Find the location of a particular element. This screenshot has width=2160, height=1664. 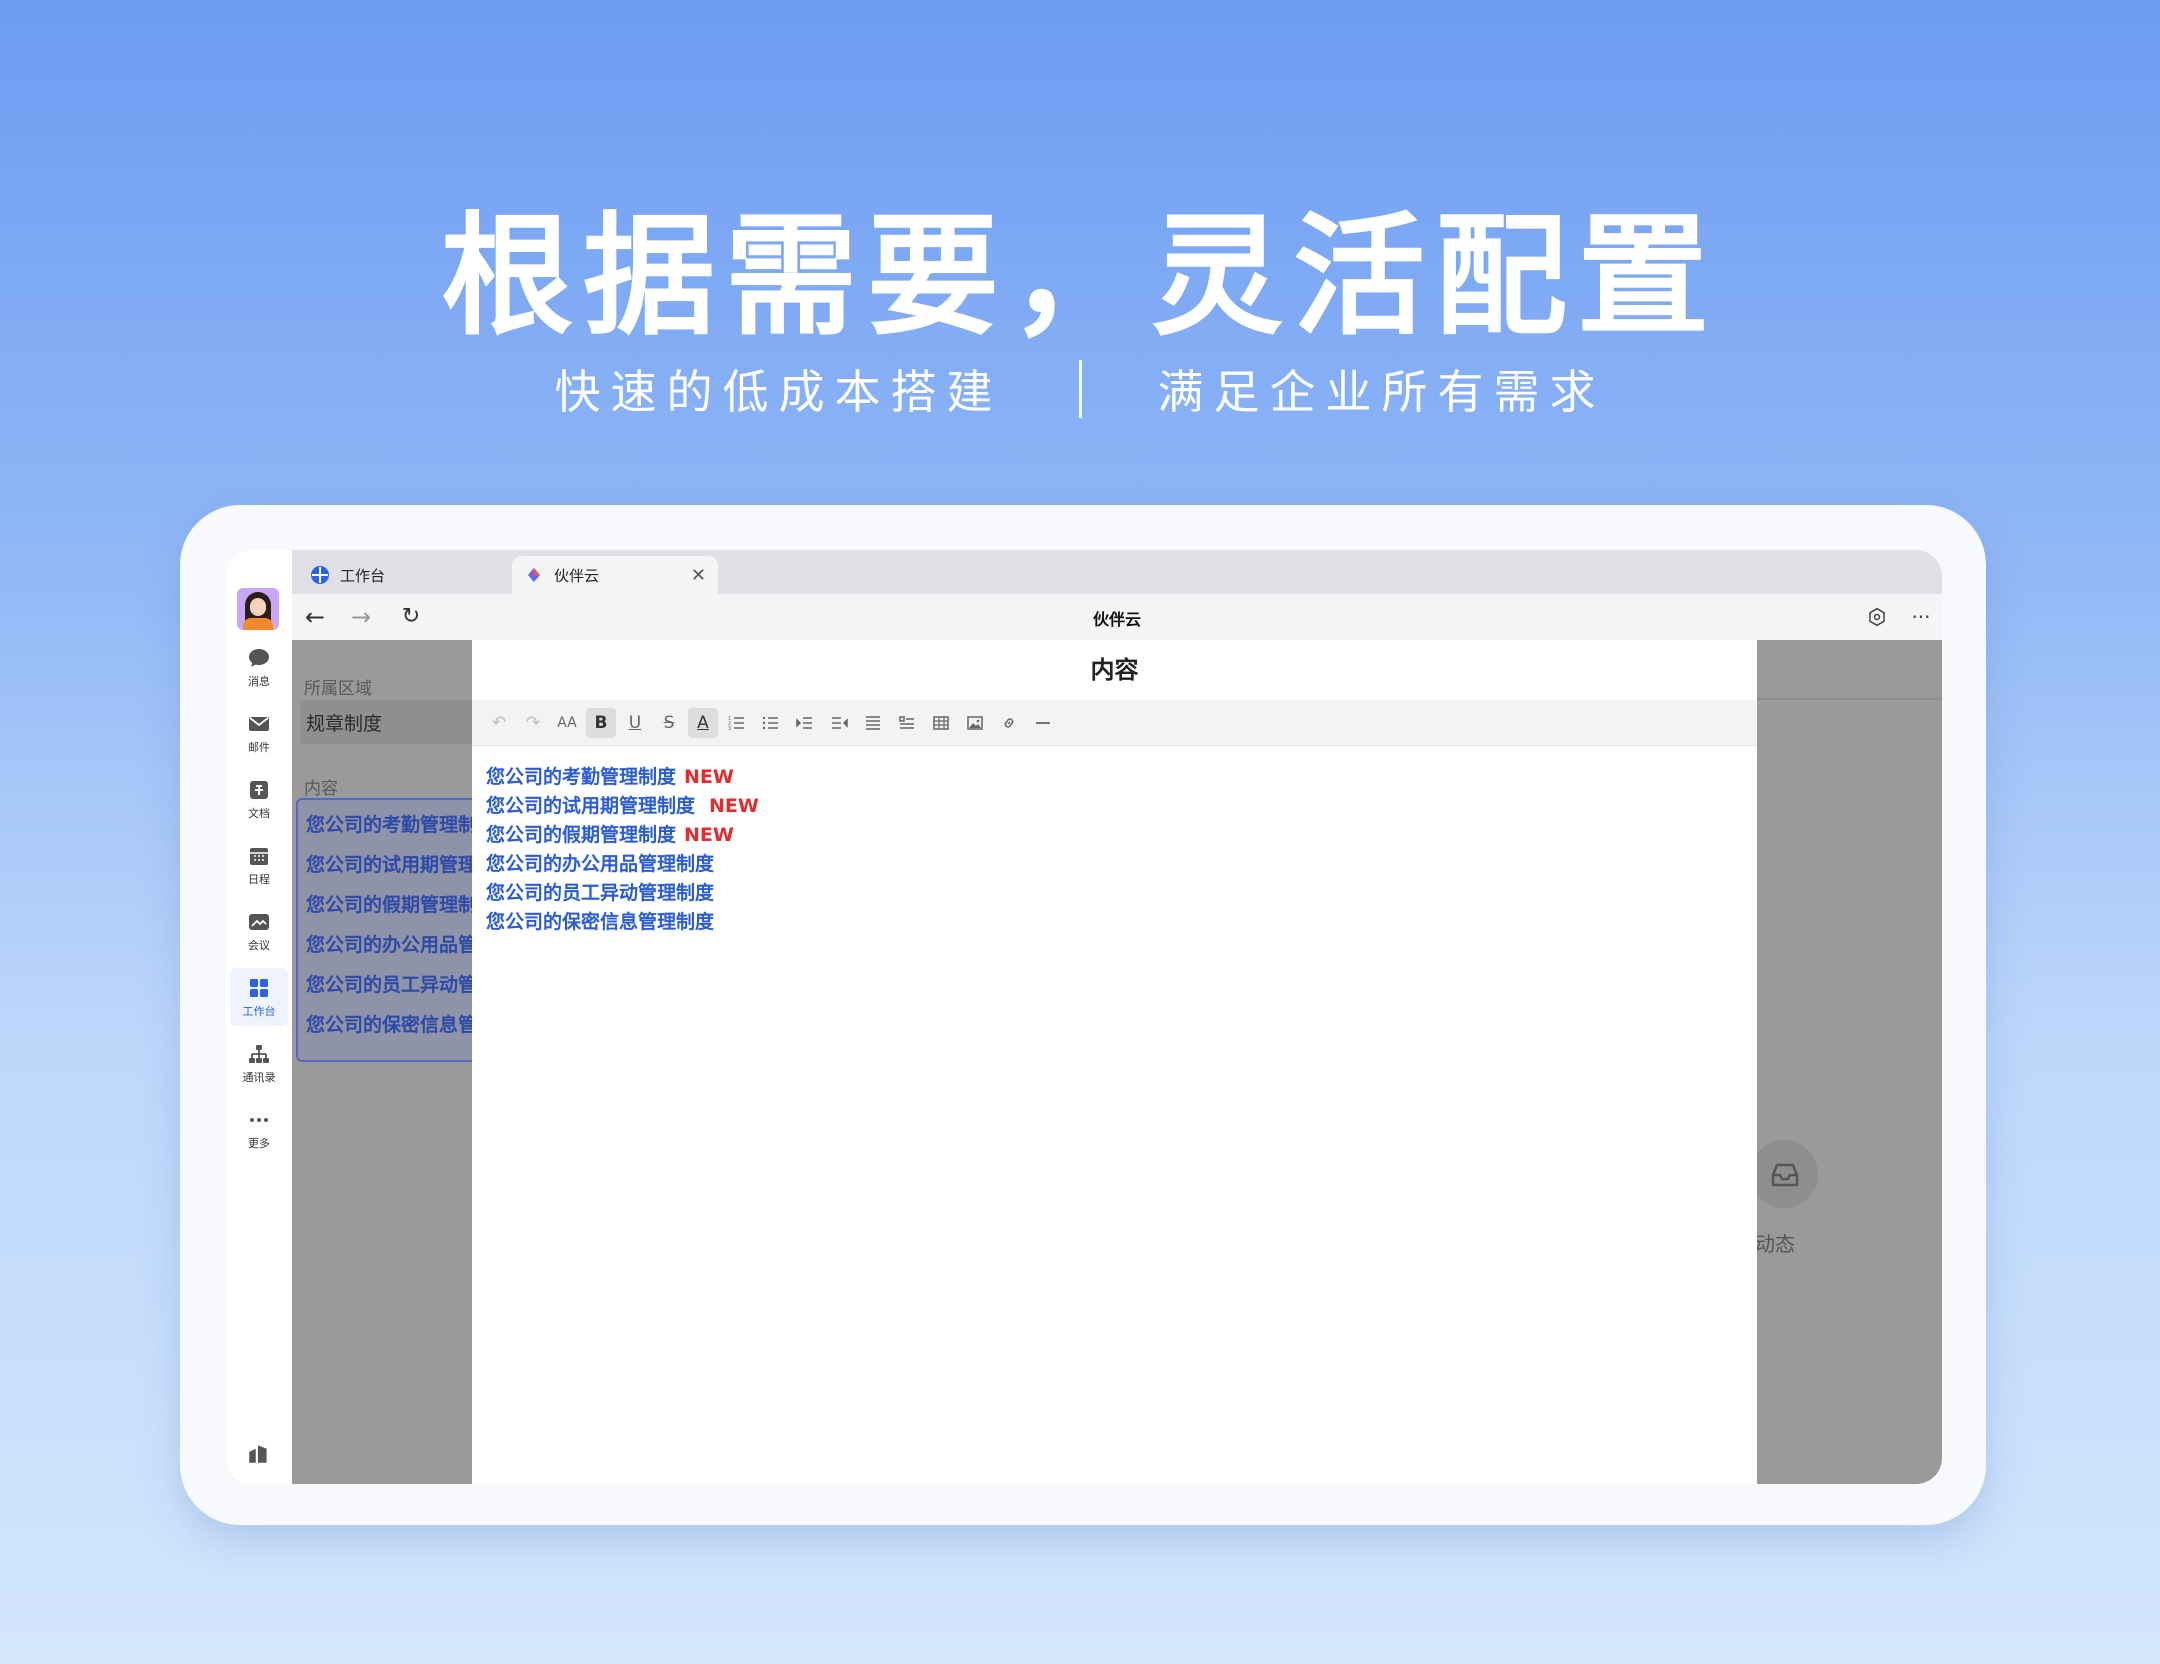

area-label: 所属区域 is located at coordinates (338, 689).